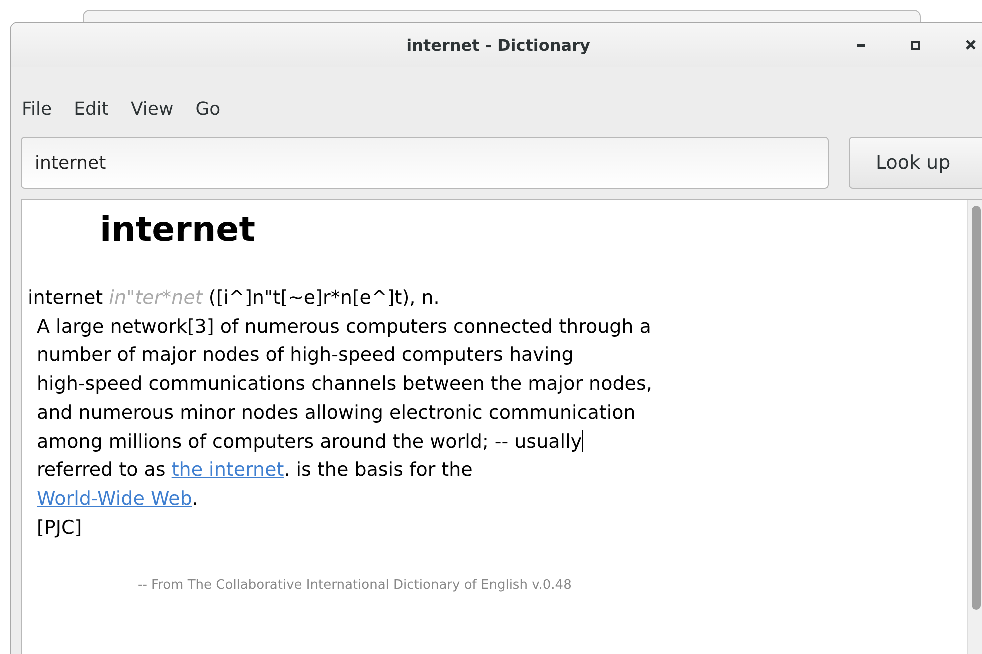 This screenshot has height=654, width=982. I want to click on look-up-button: Look up, so click(915, 163).